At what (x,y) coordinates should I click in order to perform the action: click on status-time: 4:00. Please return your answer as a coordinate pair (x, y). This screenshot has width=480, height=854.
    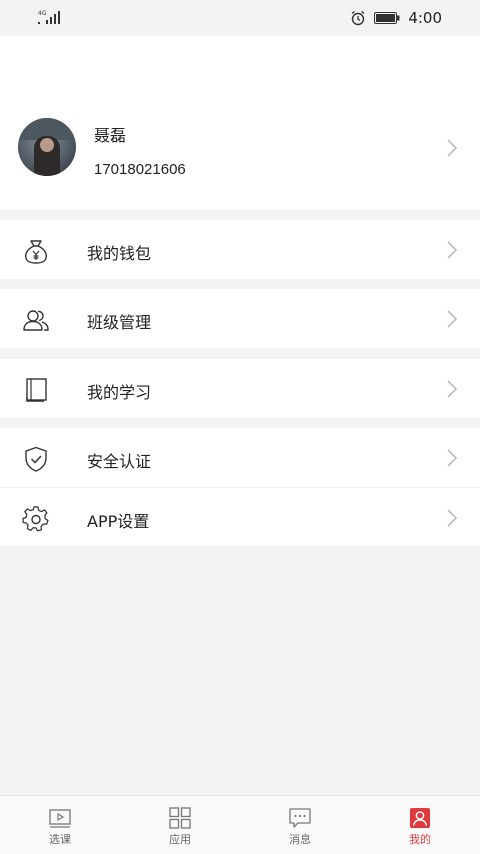
    Looking at the image, I should click on (425, 18).